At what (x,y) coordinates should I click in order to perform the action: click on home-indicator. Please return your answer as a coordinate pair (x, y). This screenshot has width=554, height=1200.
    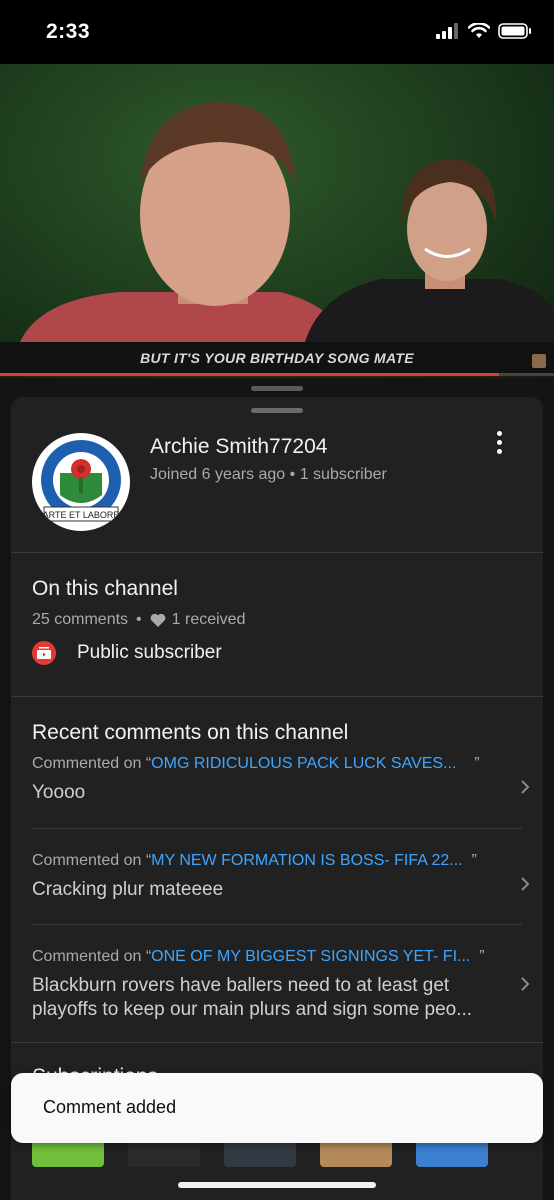
    Looking at the image, I should click on (277, 1185).